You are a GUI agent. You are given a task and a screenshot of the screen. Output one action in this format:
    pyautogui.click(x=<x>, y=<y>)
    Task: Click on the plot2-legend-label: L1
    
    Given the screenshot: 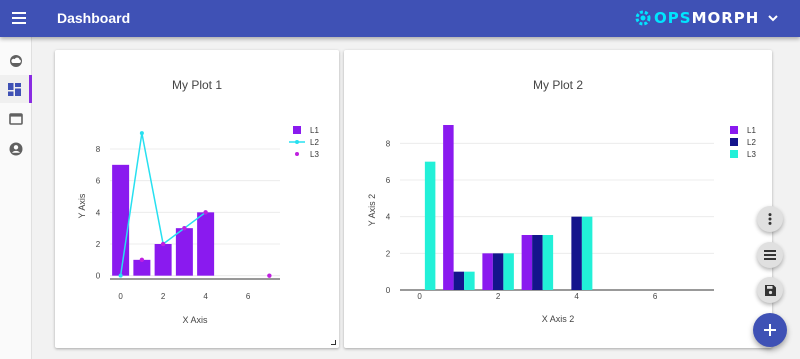 What is the action you would take?
    pyautogui.click(x=751, y=130)
    